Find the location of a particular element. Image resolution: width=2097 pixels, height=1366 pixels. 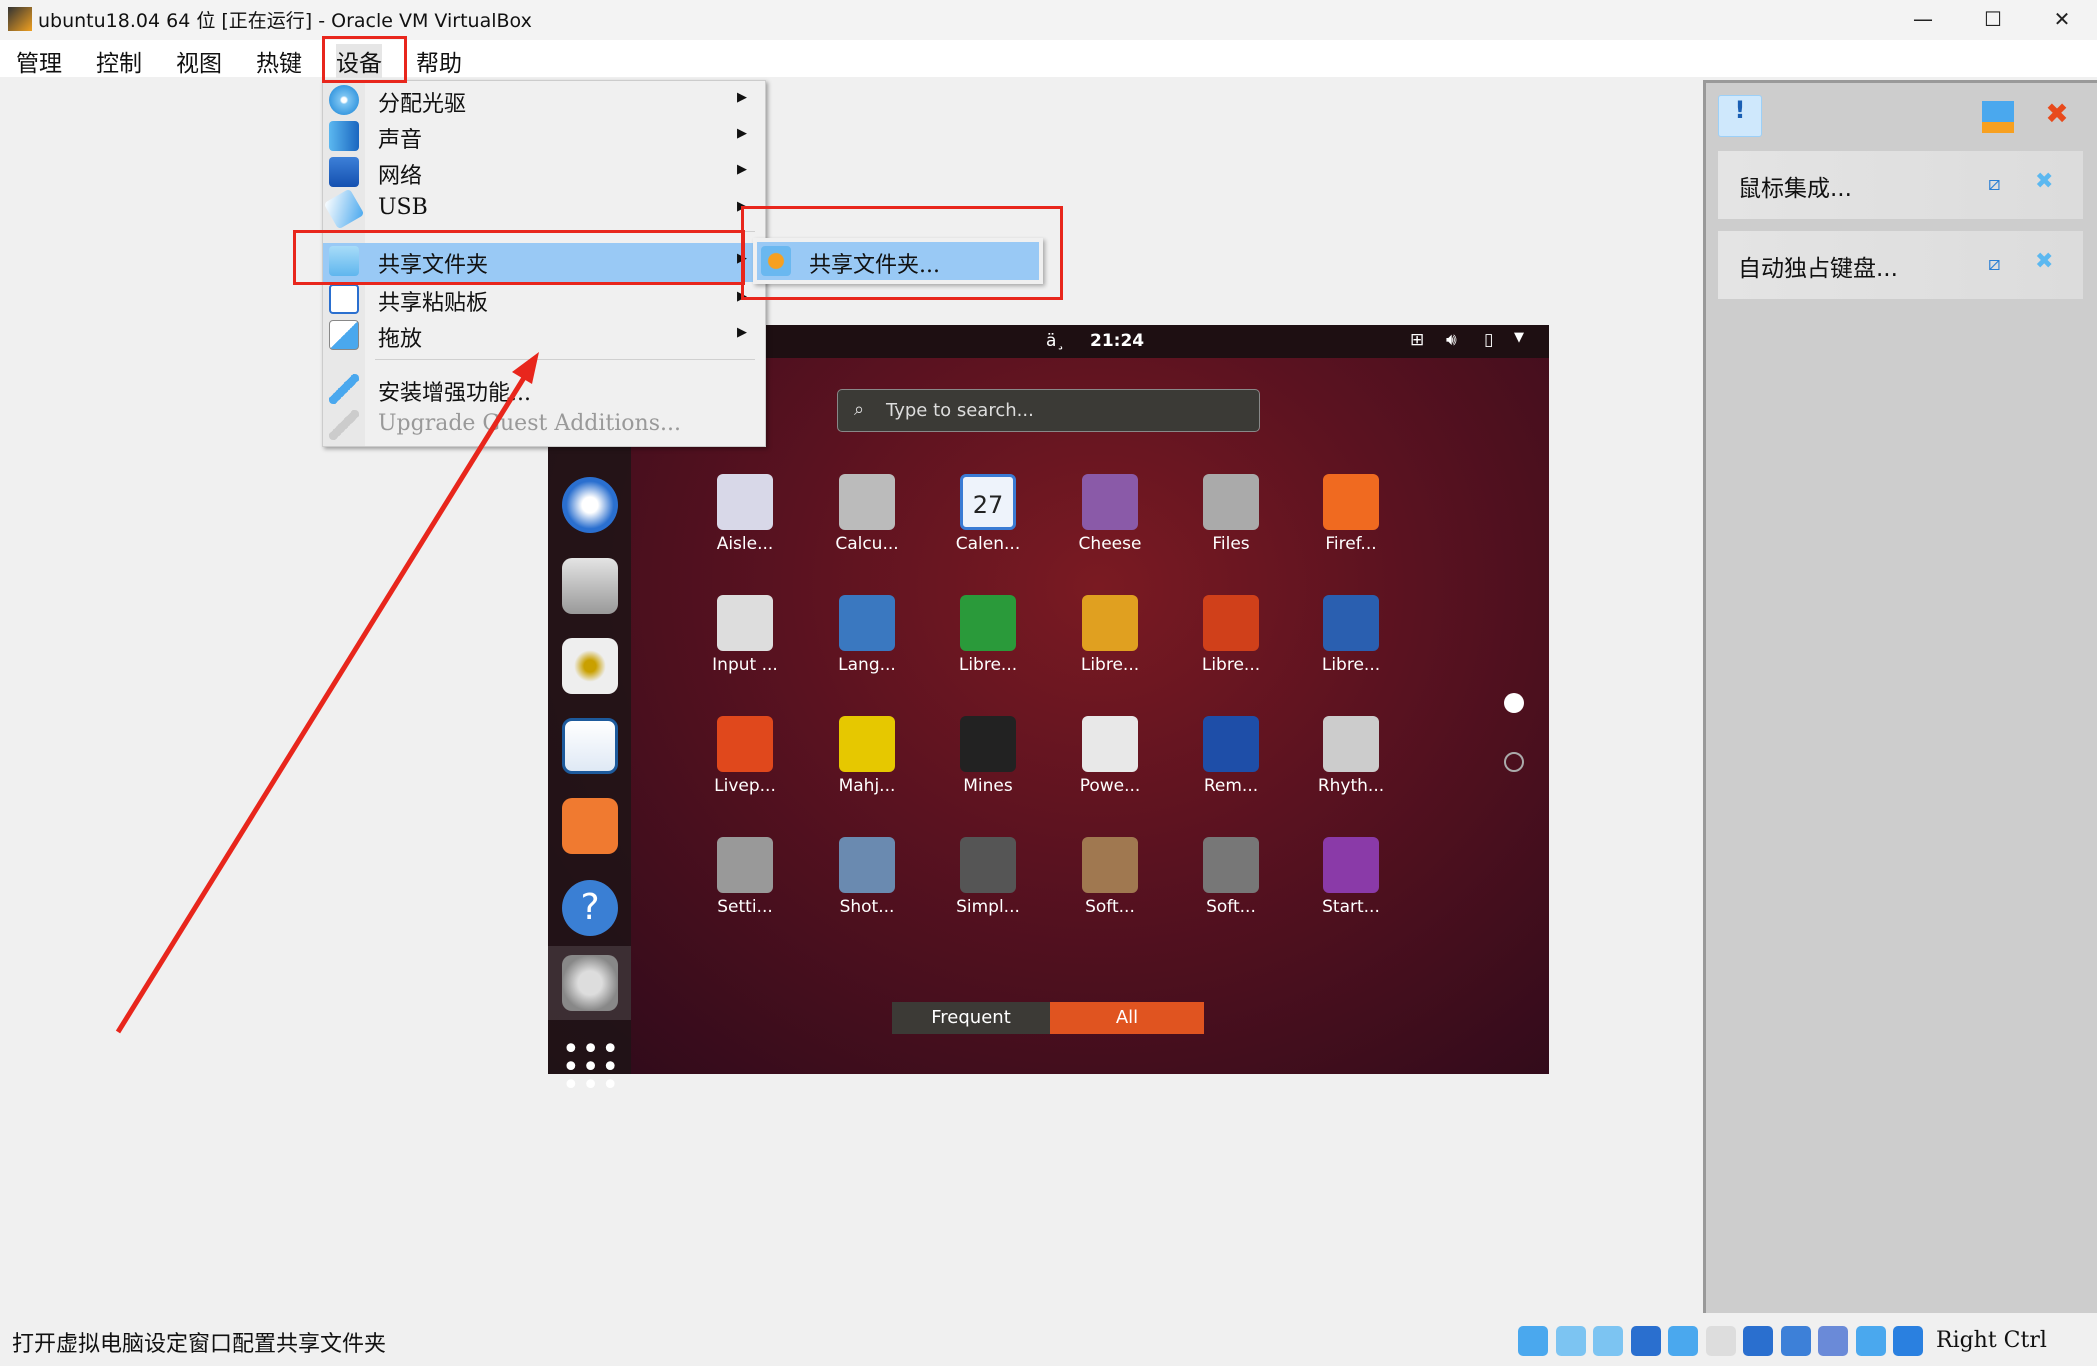

usb-icon is located at coordinates (1683, 1341).